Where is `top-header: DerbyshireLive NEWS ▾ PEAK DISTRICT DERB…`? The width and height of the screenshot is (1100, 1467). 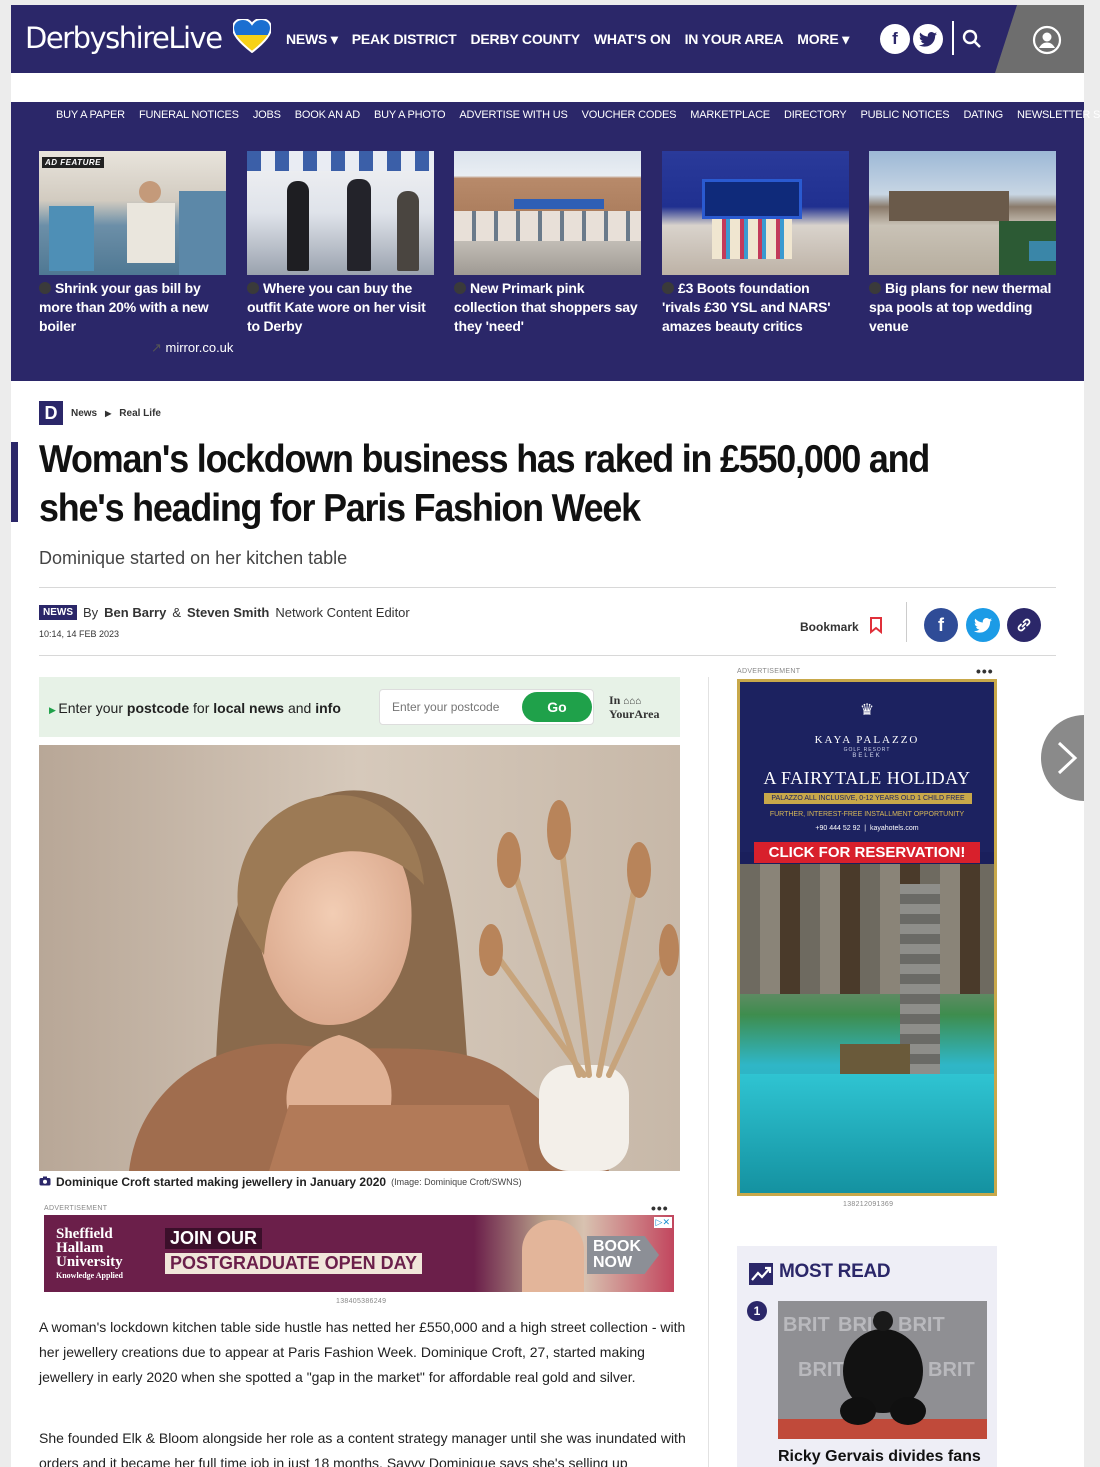 top-header: DerbyshireLive NEWS ▾ PEAK DISTRICT DERB… is located at coordinates (547, 39).